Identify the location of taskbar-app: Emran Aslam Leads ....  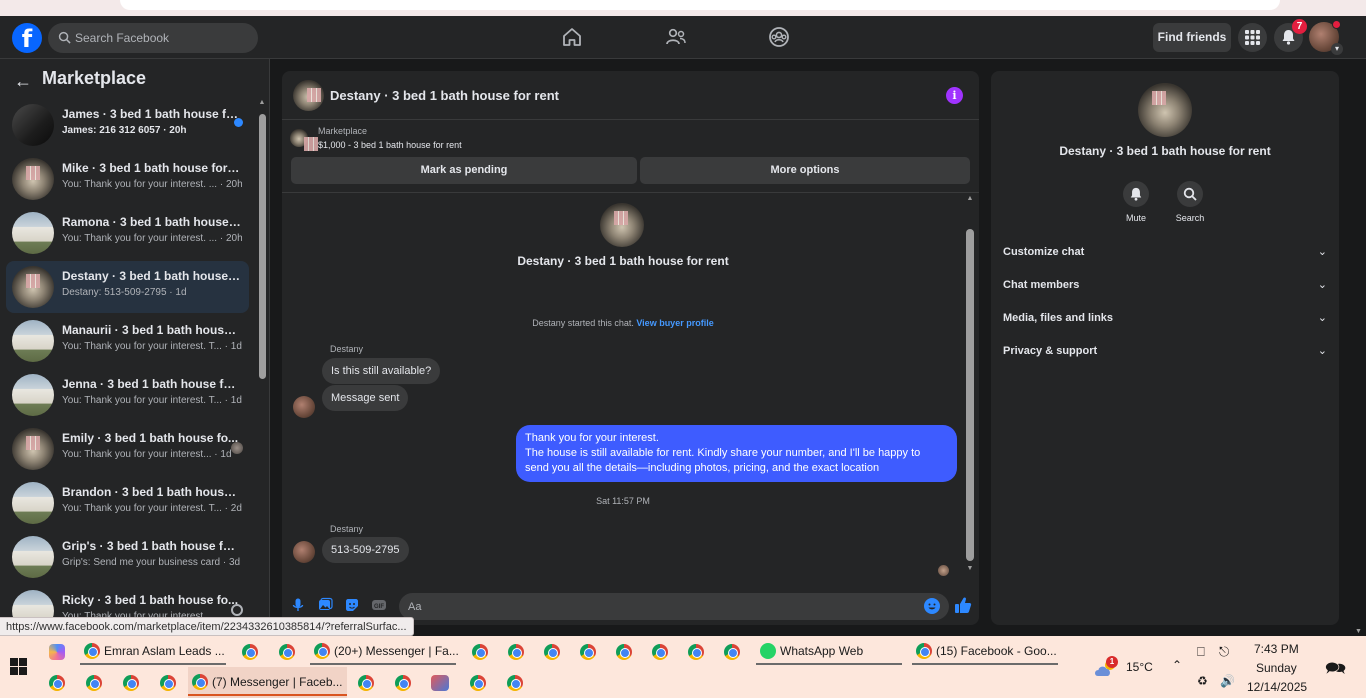
(153, 651).